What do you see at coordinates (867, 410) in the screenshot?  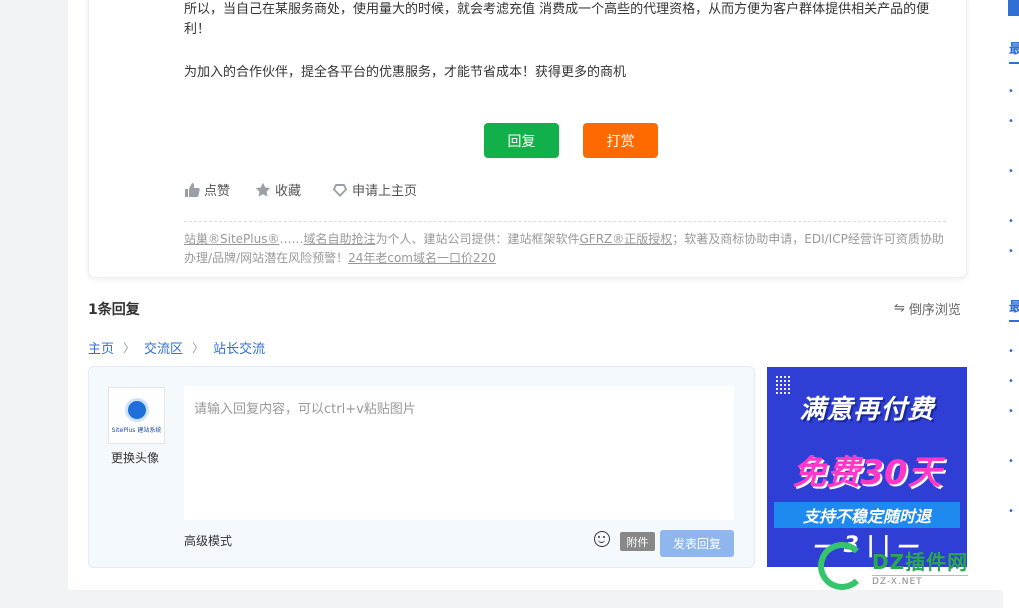 I see `ad-line-1: 满意再付费` at bounding box center [867, 410].